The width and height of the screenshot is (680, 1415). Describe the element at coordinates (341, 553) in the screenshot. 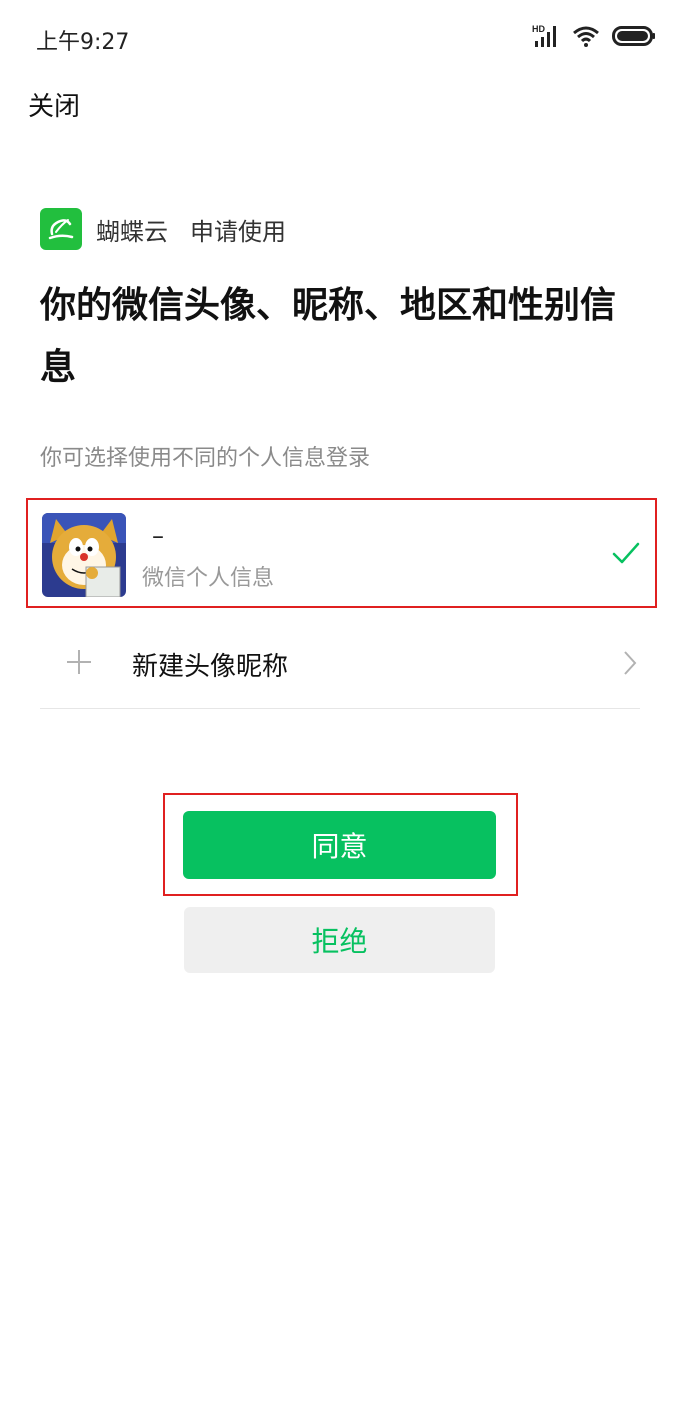

I see `wechat-profile-option: – 微信个人信息` at that location.